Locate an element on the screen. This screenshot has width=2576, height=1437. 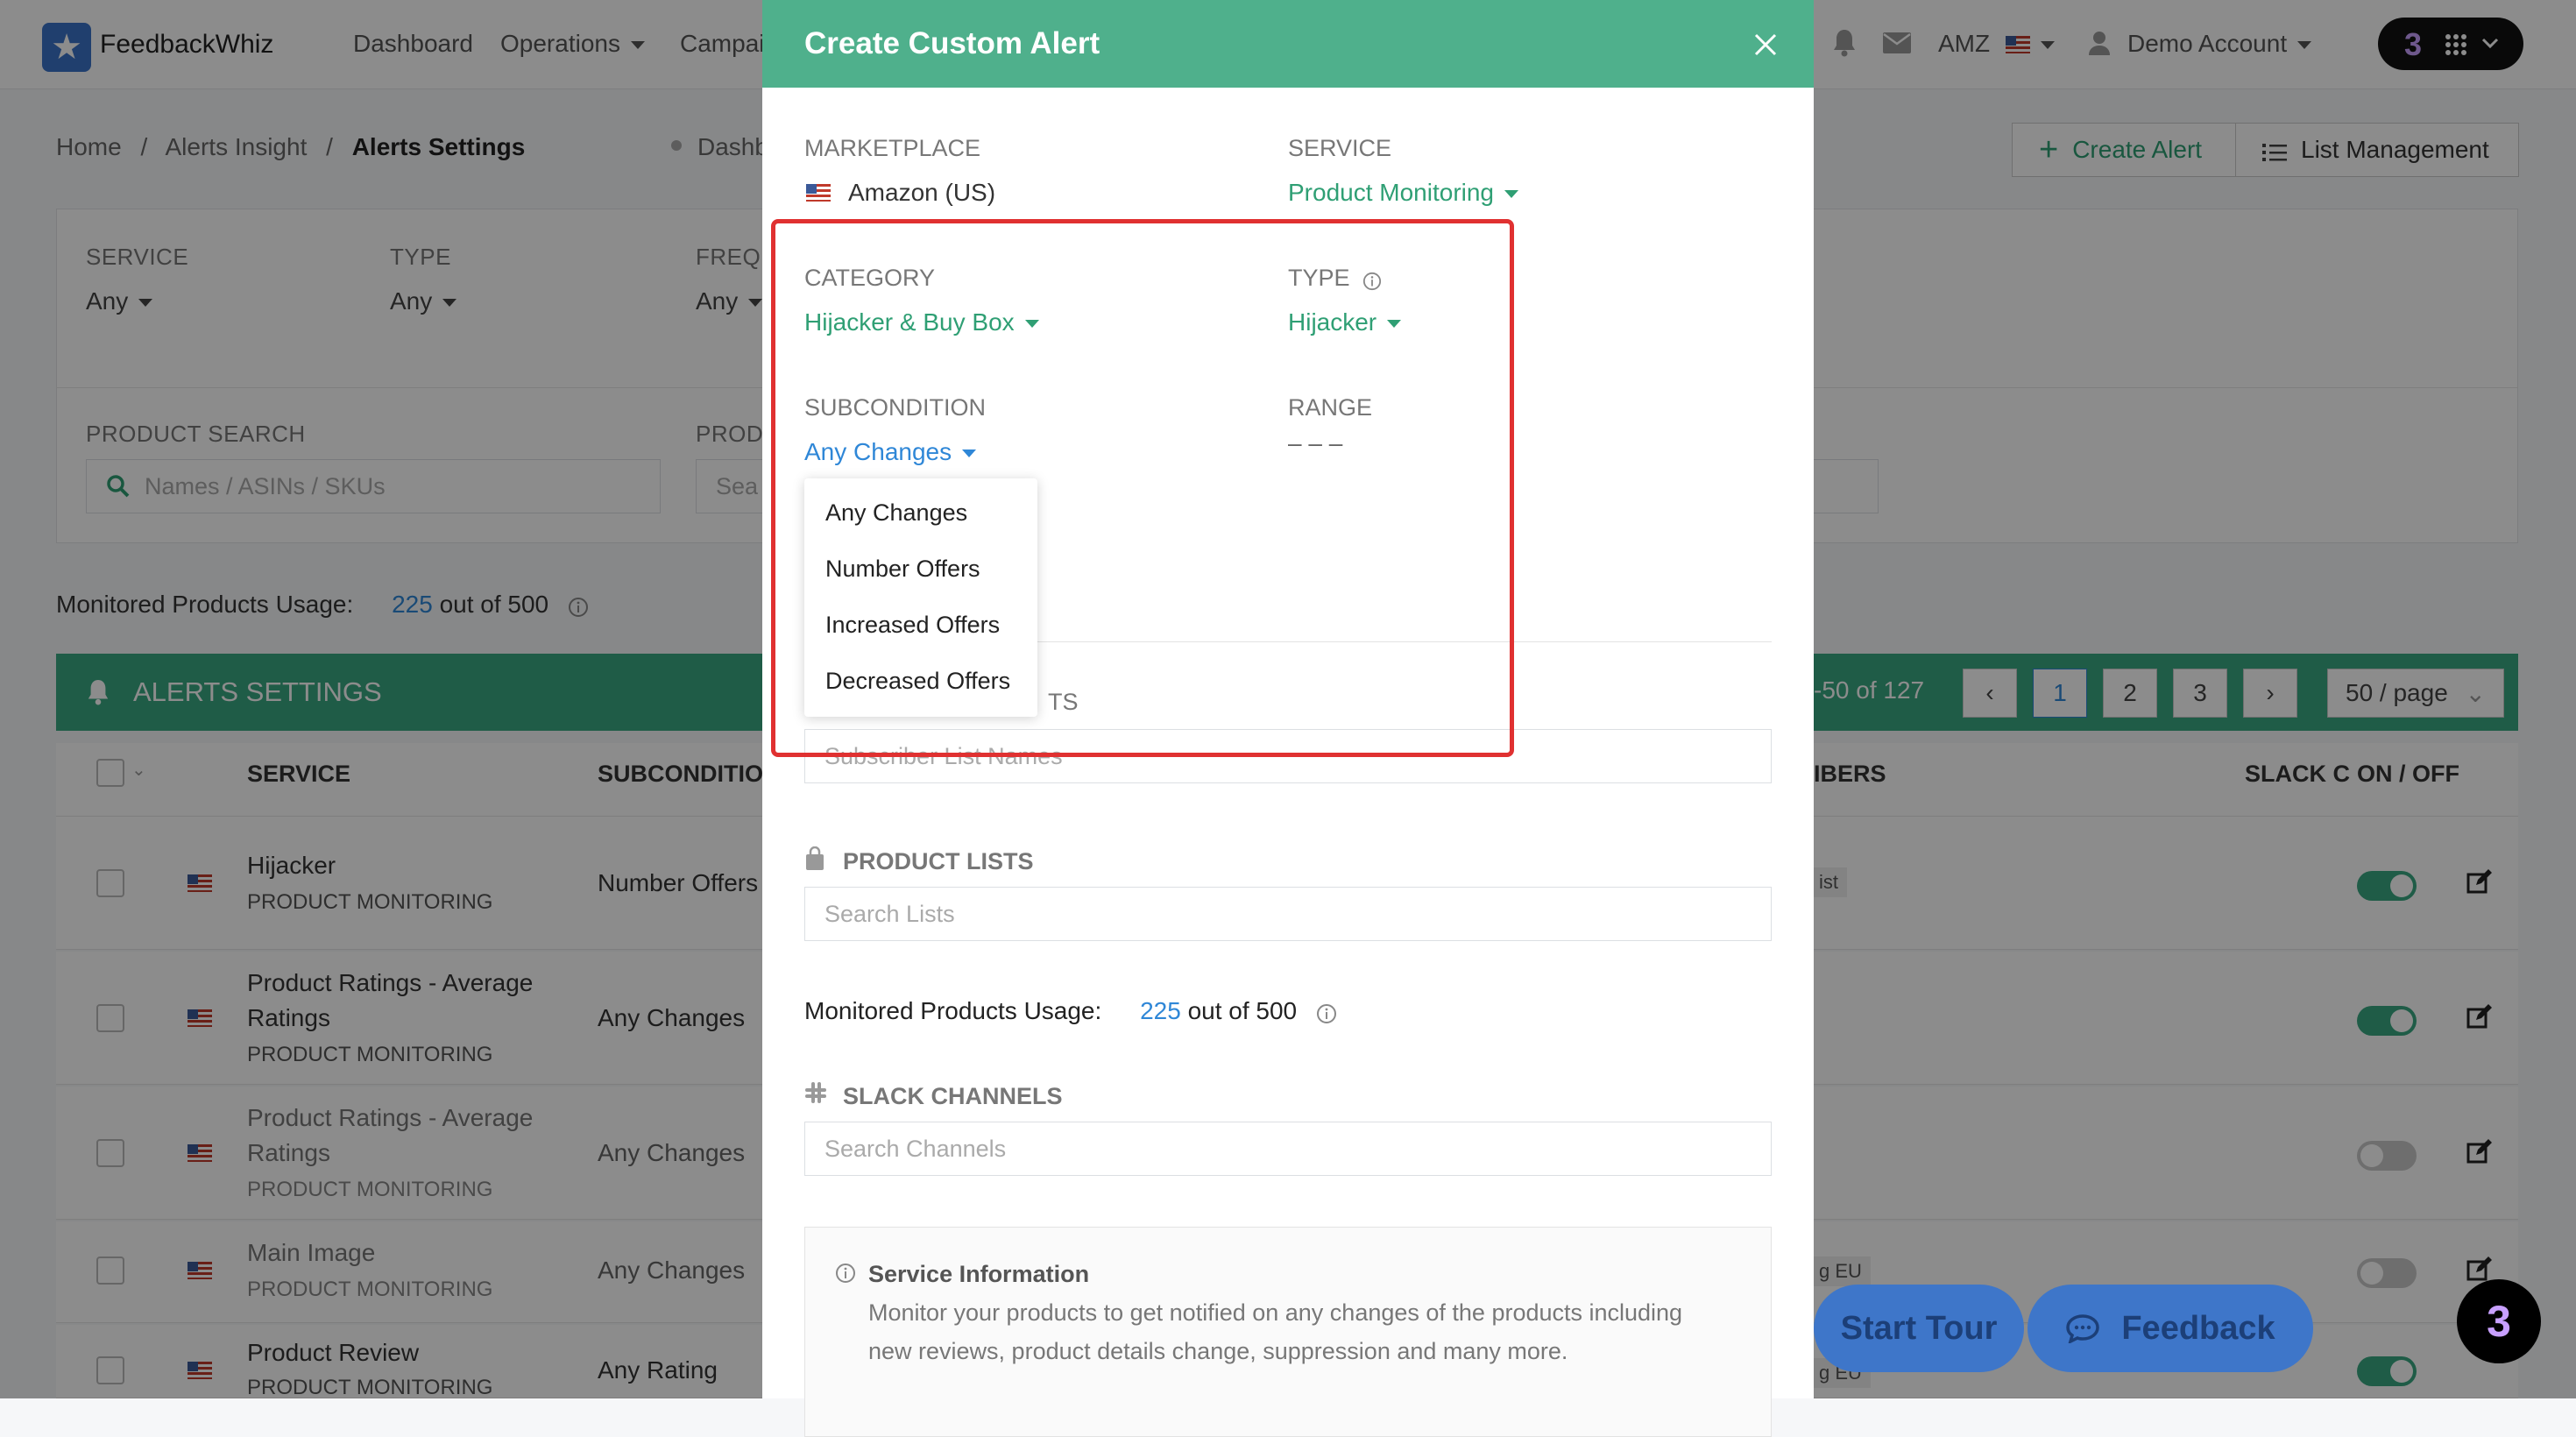
service-select: Product Monitoring is located at coordinates (1403, 193).